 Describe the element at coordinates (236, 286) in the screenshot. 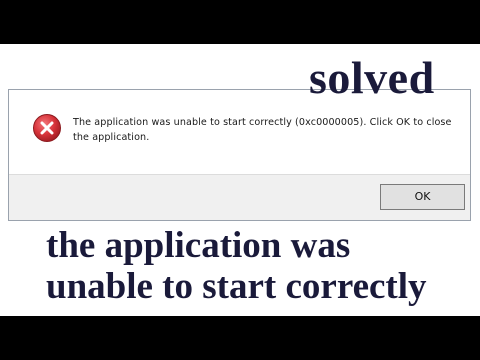

I see `headline-line-2: unable to start correctly` at that location.